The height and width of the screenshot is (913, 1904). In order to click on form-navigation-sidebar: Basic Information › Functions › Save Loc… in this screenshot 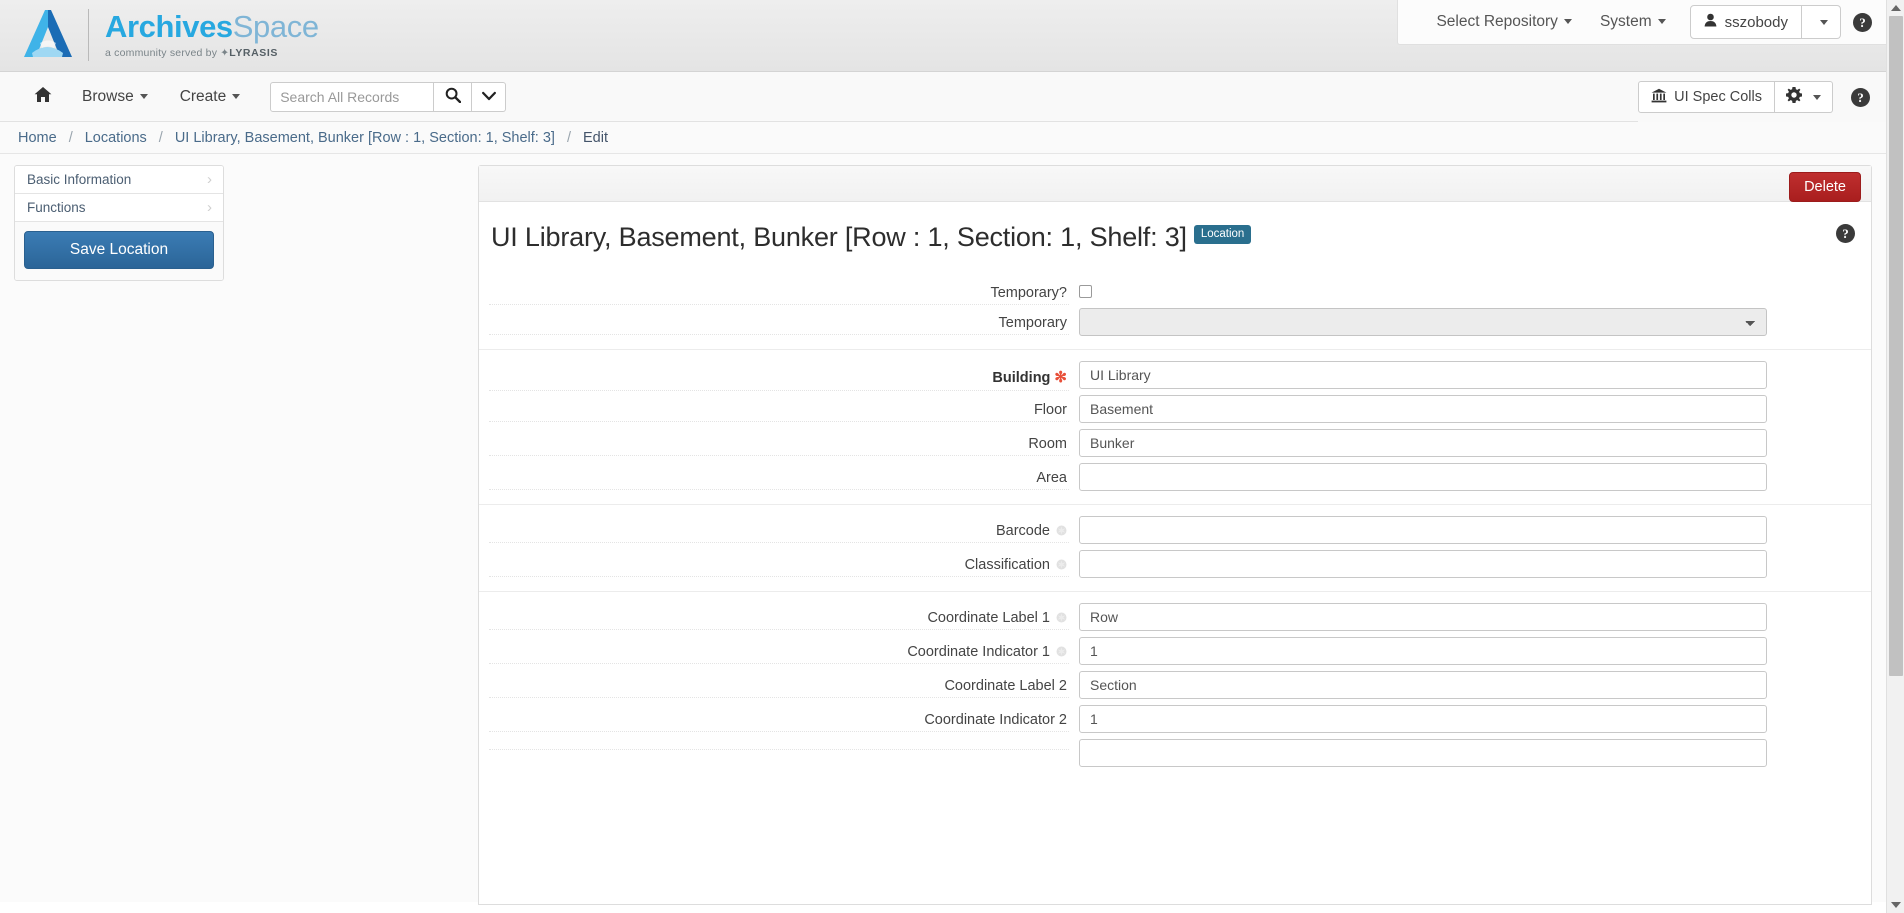, I will do `click(119, 223)`.